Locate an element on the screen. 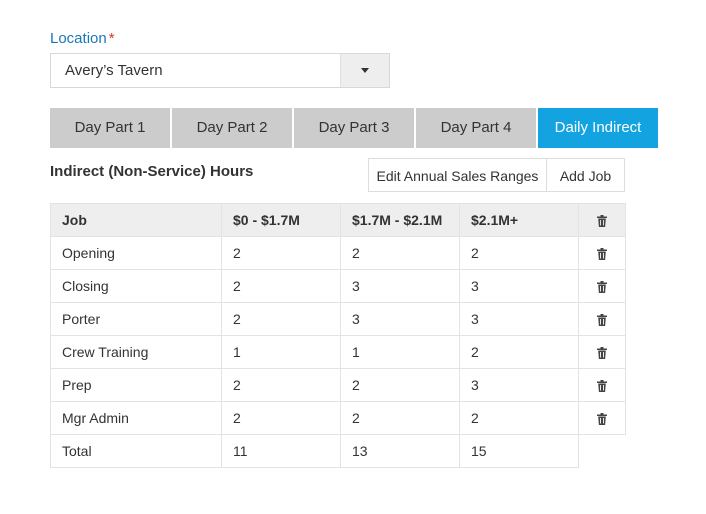  job-name: Porter is located at coordinates (136, 319).